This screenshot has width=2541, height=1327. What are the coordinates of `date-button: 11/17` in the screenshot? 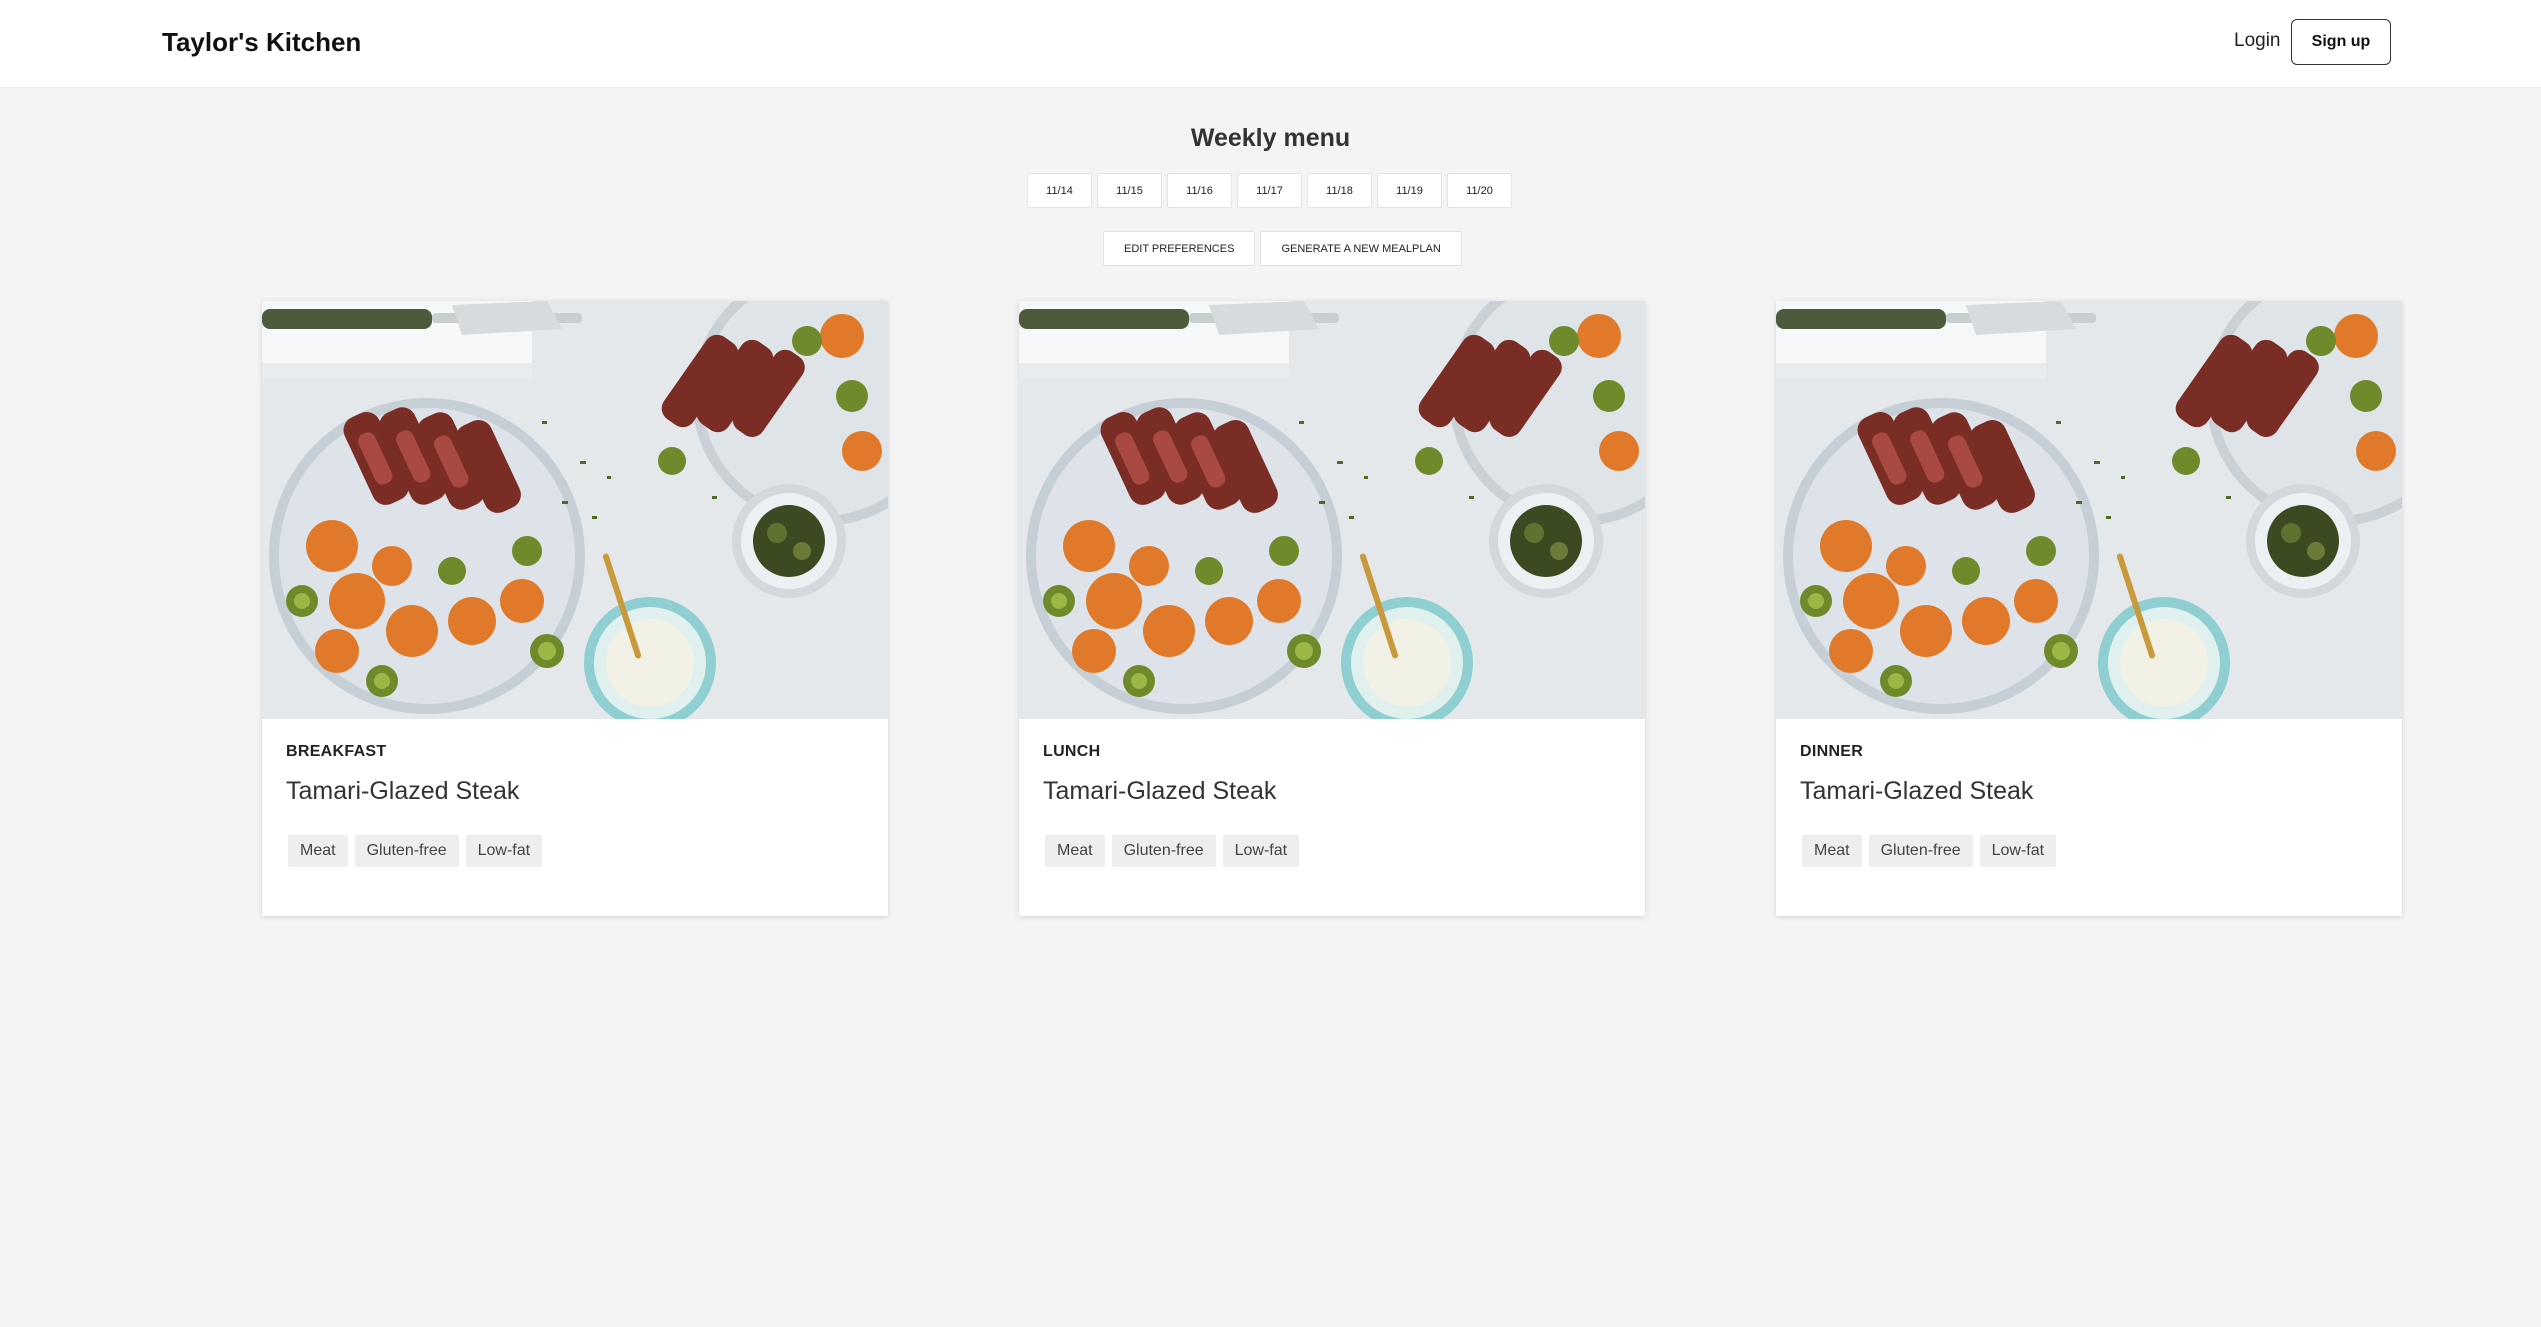 It's located at (1269, 190).